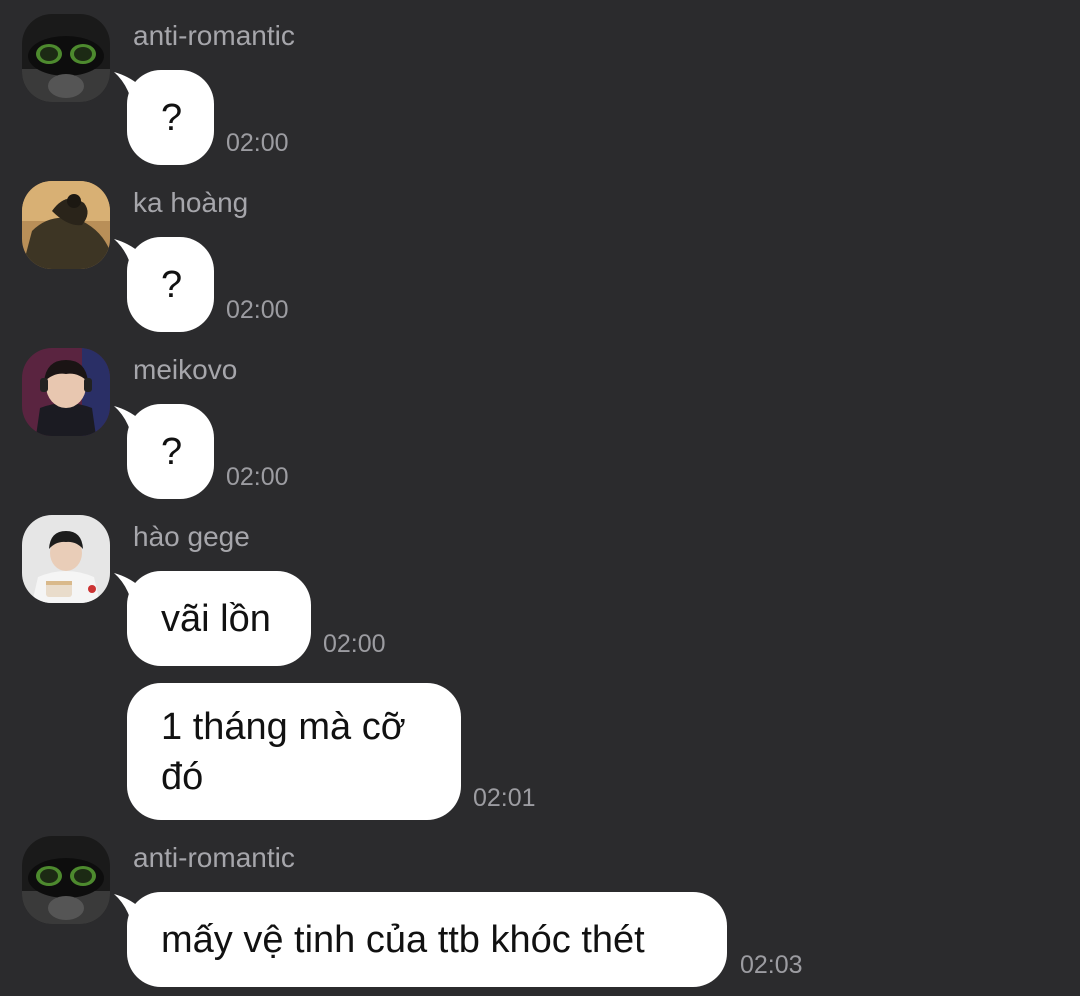 This screenshot has width=1080, height=996. Describe the element at coordinates (294, 751) in the screenshot. I see `message-bubble: 1 tháng mà cỡ đó` at that location.